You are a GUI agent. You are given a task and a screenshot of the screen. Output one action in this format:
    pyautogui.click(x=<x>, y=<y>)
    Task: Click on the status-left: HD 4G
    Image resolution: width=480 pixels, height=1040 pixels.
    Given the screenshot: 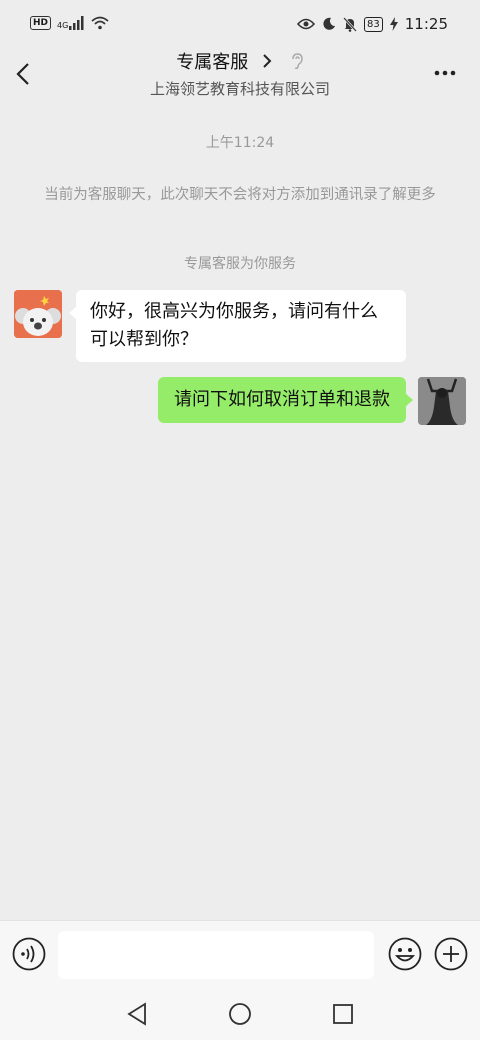 What is the action you would take?
    pyautogui.click(x=69, y=23)
    